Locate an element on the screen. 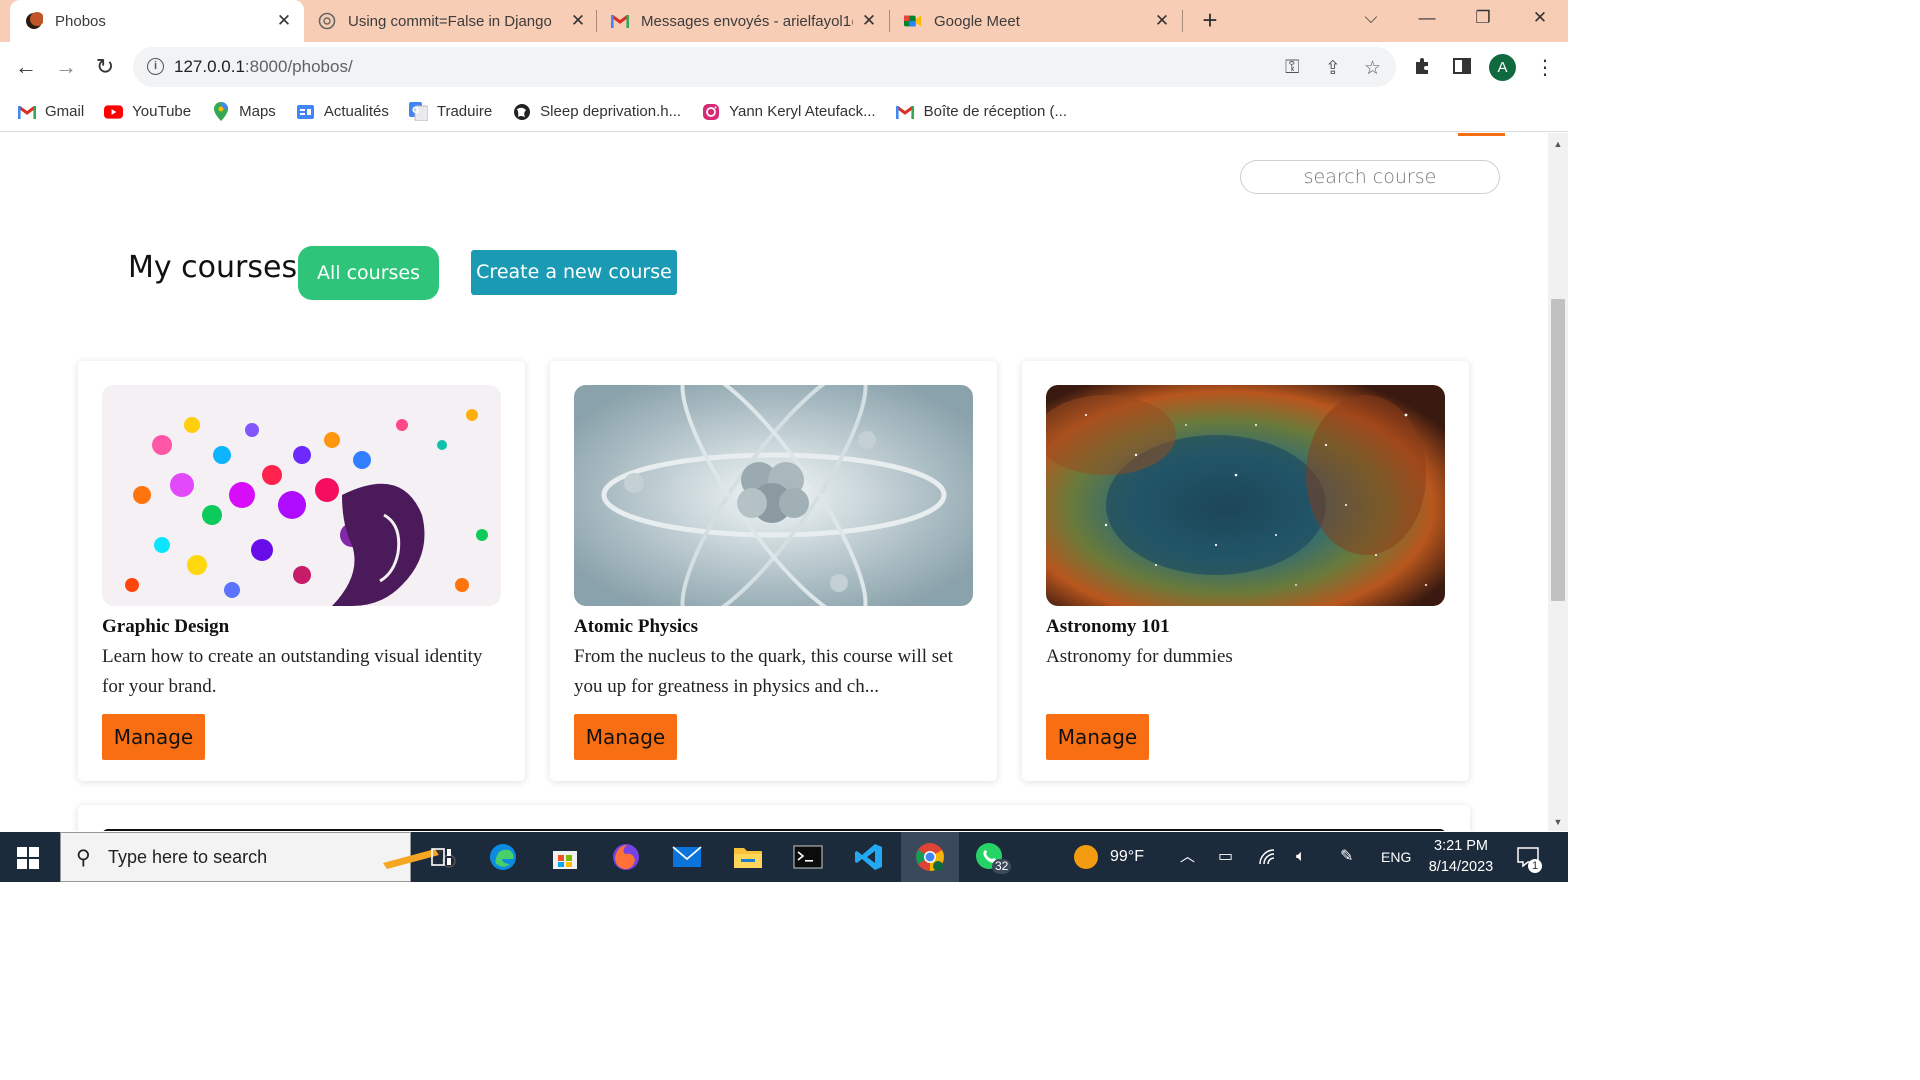  course-card-partial is located at coordinates (774, 818).